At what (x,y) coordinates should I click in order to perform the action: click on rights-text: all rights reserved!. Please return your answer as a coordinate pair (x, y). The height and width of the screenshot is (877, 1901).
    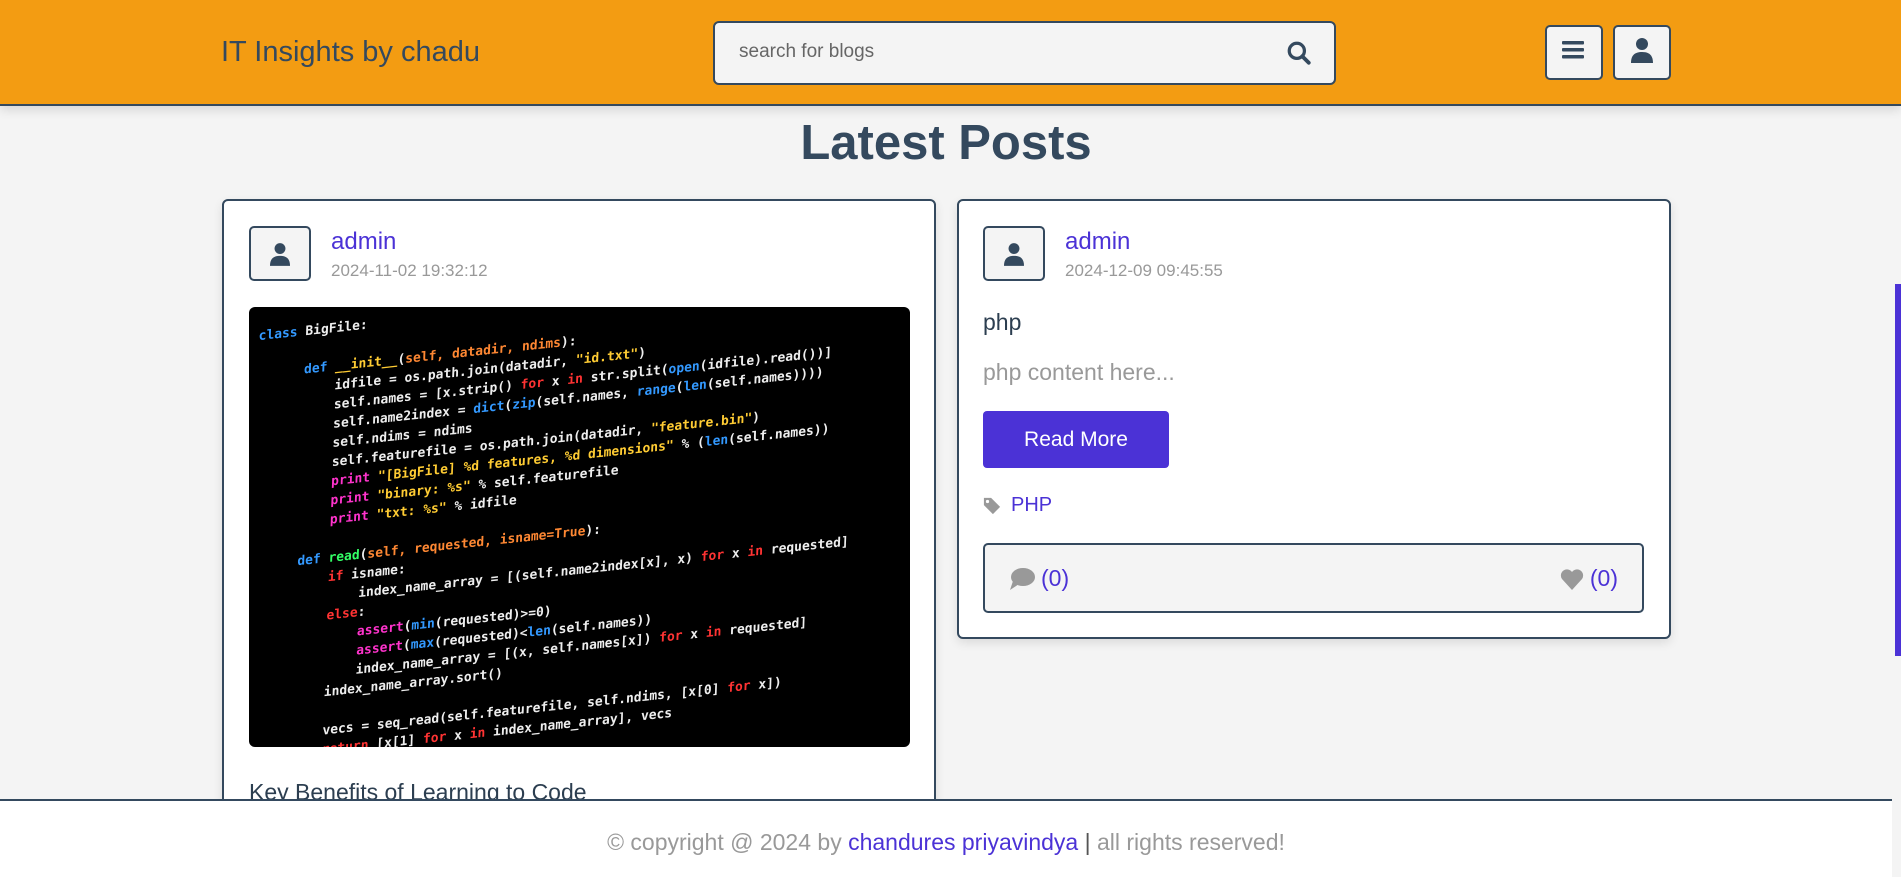
    Looking at the image, I should click on (1191, 842).